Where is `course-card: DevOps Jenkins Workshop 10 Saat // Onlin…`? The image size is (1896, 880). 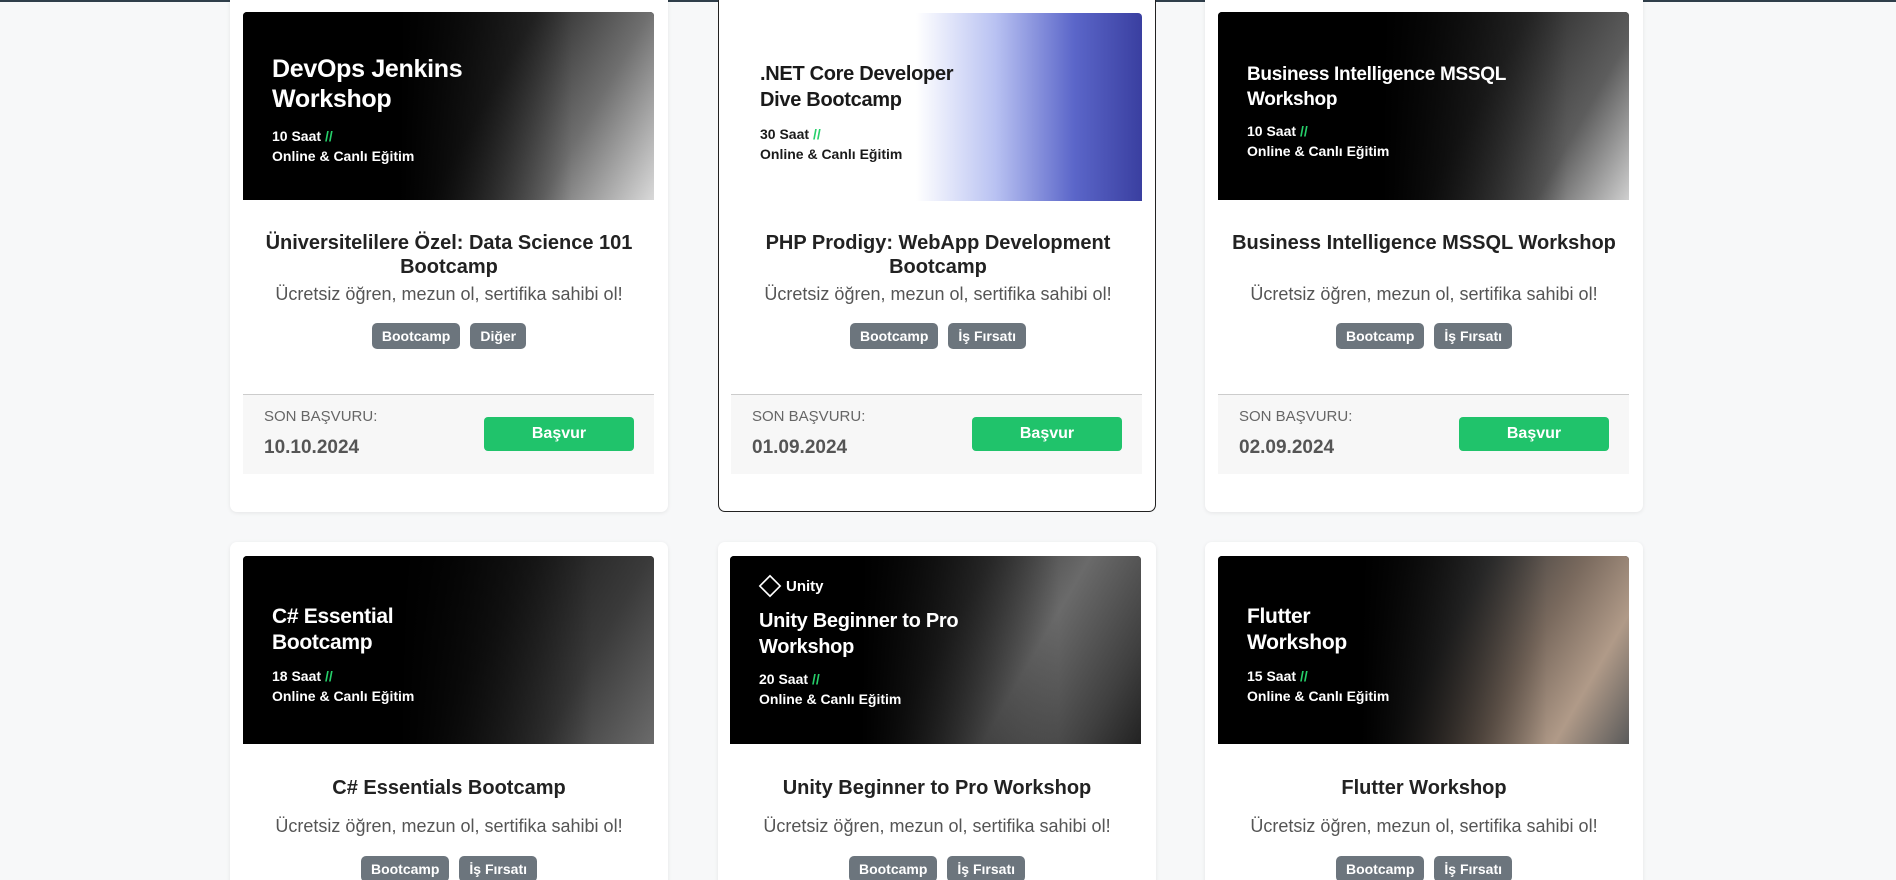 course-card: DevOps Jenkins Workshop 10 Saat // Onlin… is located at coordinates (449, 256).